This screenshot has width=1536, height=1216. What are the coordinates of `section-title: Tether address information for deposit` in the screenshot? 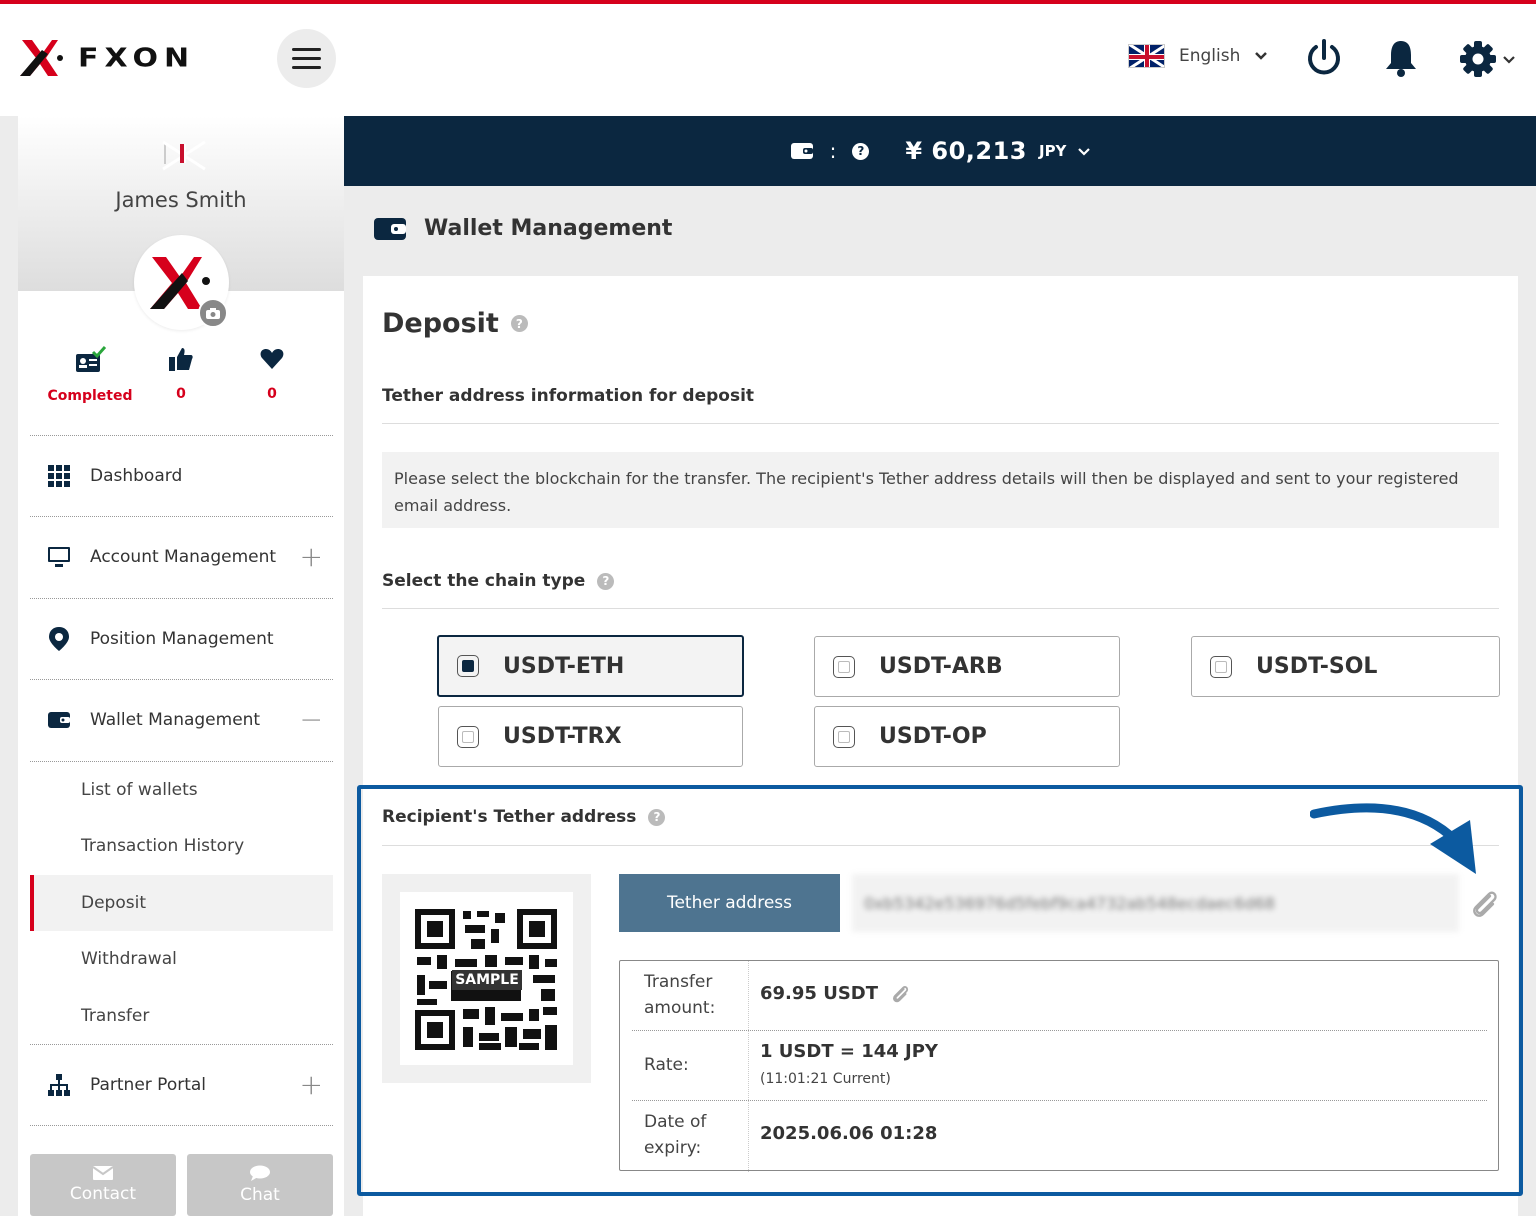 It's located at (568, 396).